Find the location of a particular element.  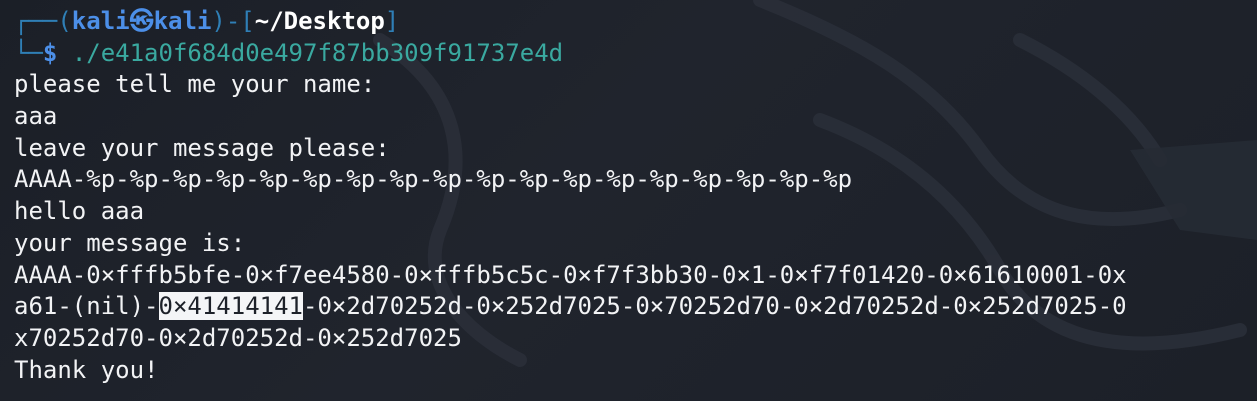

prompt-path: ~/Desktop is located at coordinates (319, 21).